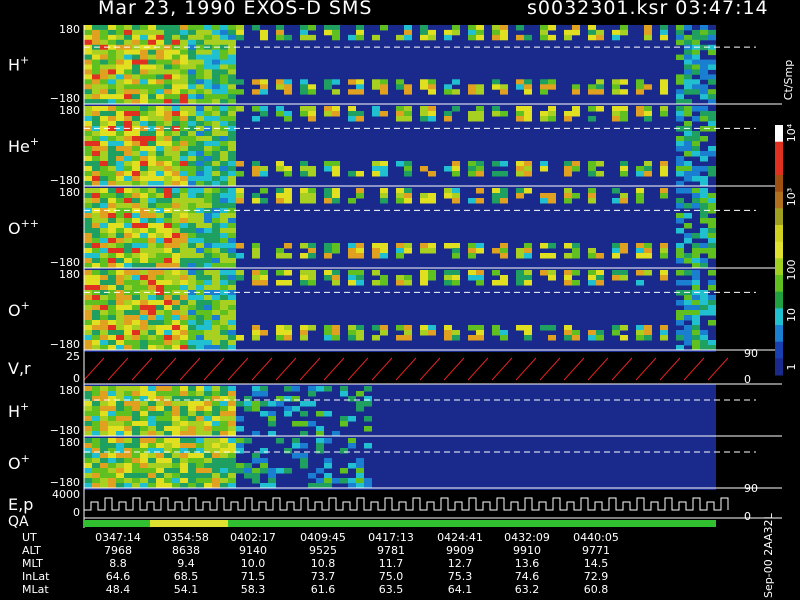 The width and height of the screenshot is (800, 600). I want to click on ephem-cell: 58.3, so click(253, 589).